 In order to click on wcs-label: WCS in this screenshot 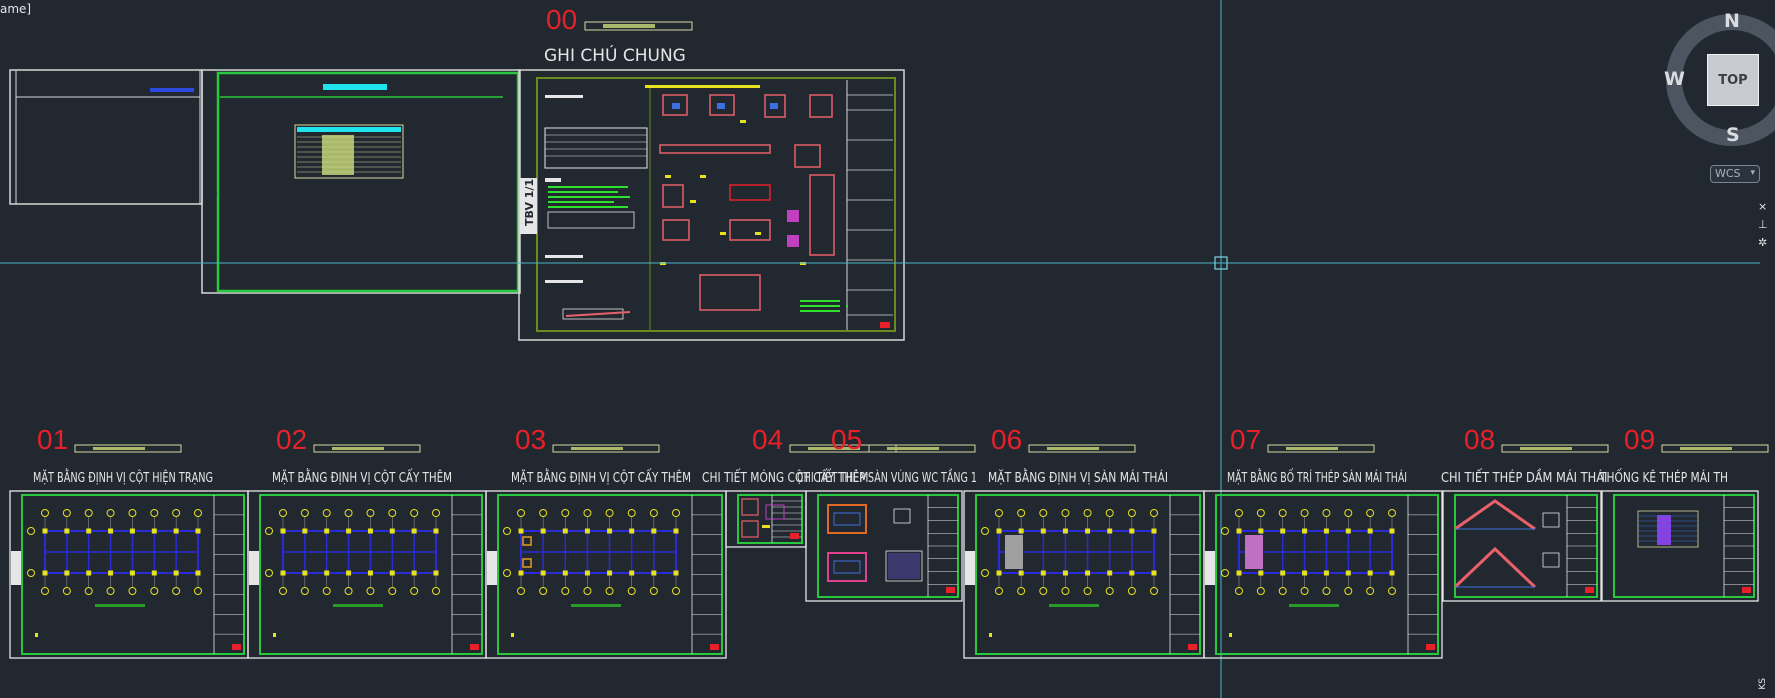, I will do `click(1728, 173)`.